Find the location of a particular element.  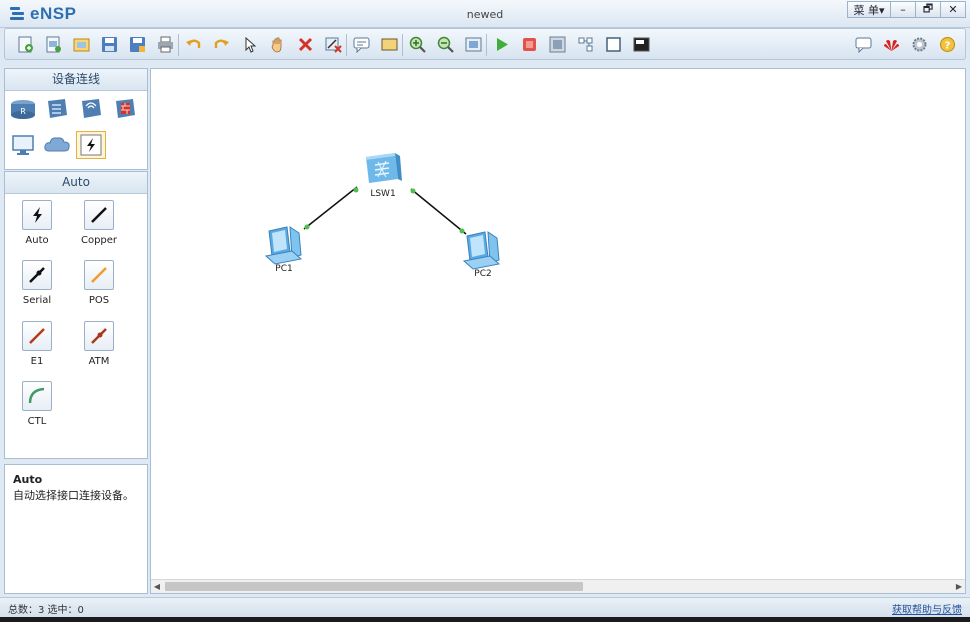

cable-label: POS is located at coordinates (99, 300).